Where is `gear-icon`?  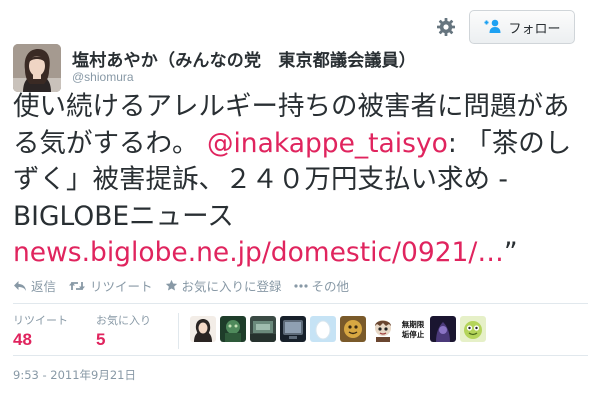 gear-icon is located at coordinates (446, 27).